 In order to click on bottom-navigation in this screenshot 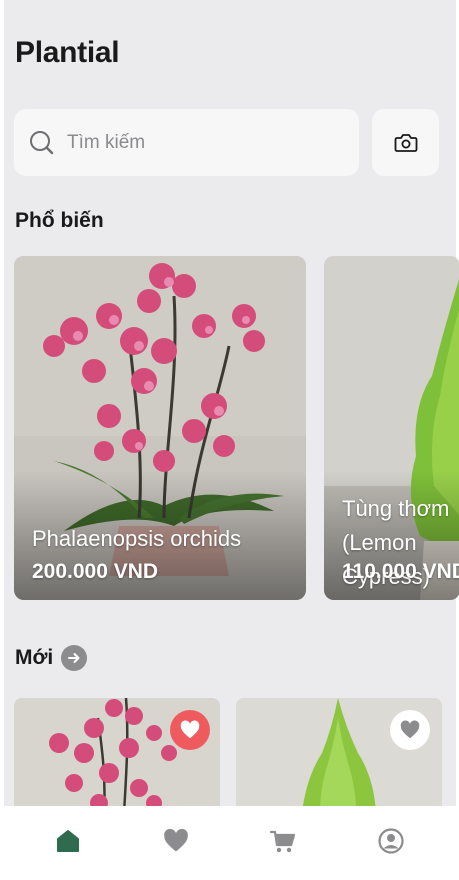, I will do `click(229, 843)`.